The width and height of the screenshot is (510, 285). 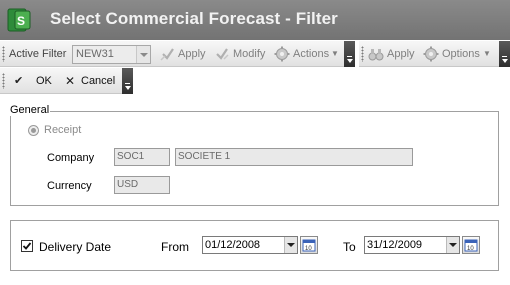 What do you see at coordinates (395, 245) in the screenshot?
I see `to-date-value: 31/12/2009` at bounding box center [395, 245].